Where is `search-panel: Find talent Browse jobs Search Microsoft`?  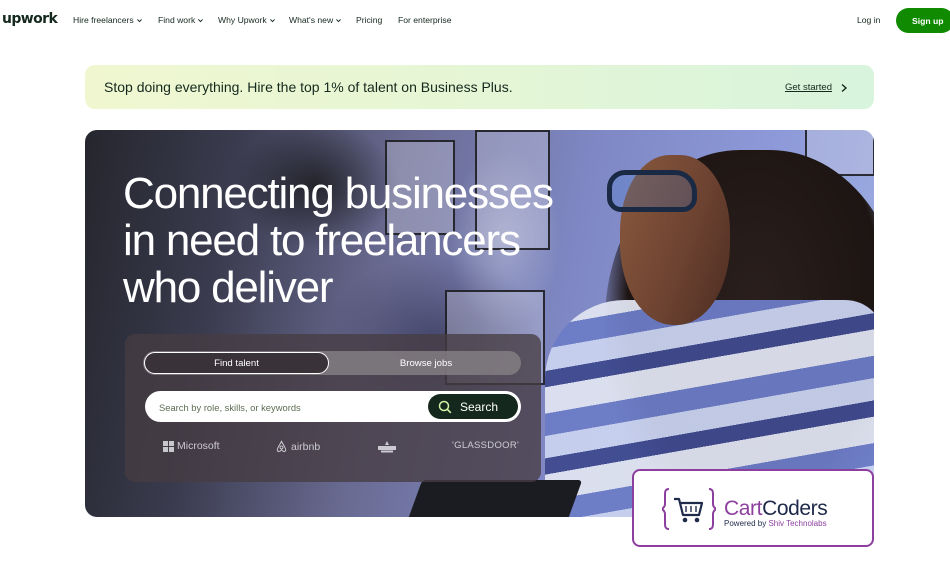
search-panel: Find talent Browse jobs Search Microsoft is located at coordinates (333, 408).